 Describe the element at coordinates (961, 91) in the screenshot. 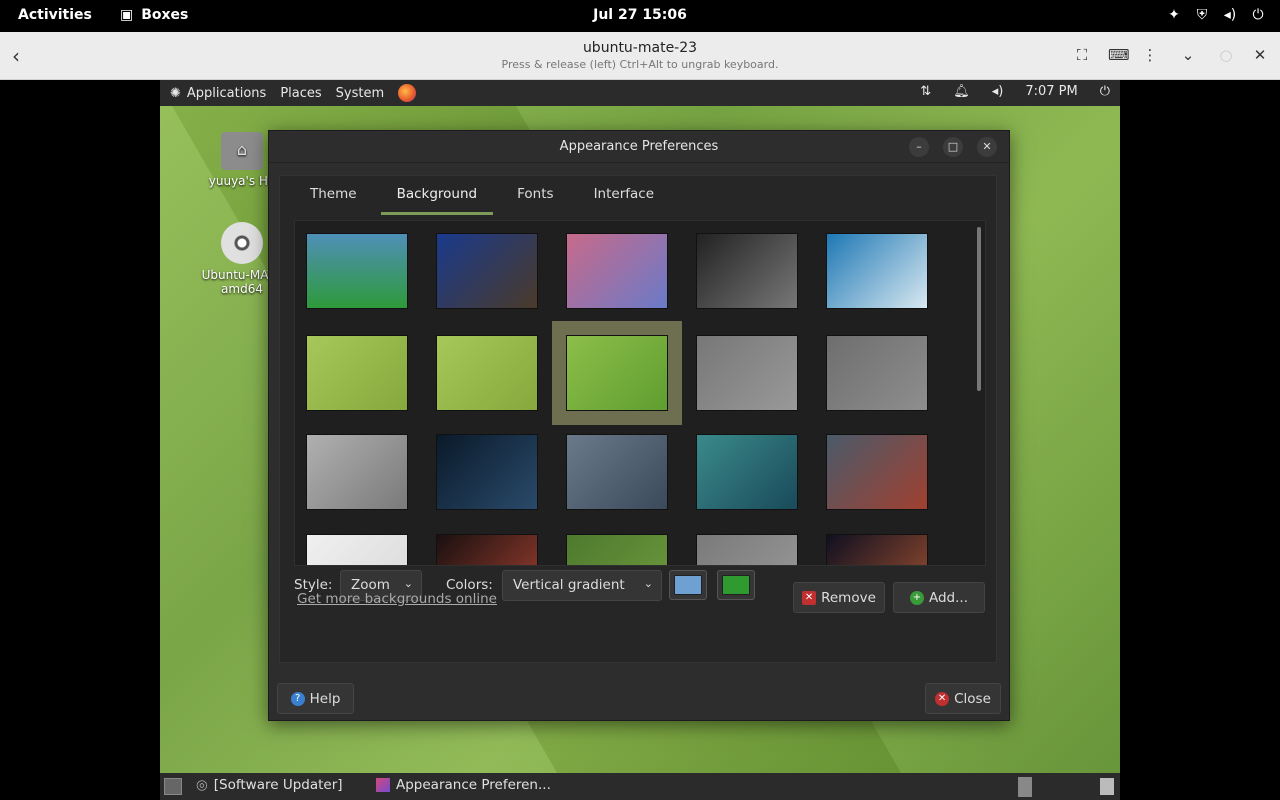

I see `notification-icon: 🔔︎` at that location.